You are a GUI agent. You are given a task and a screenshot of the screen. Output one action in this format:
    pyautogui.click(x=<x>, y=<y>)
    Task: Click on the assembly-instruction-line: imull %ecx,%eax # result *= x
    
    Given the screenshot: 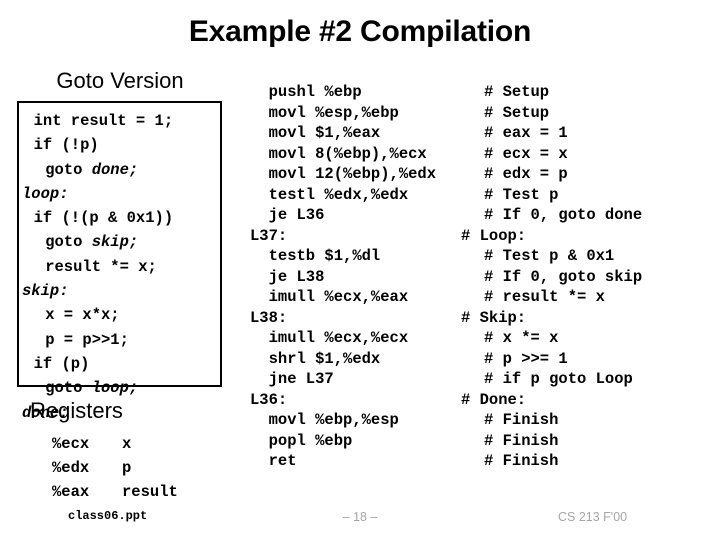 What is the action you would take?
    pyautogui.click(x=485, y=297)
    